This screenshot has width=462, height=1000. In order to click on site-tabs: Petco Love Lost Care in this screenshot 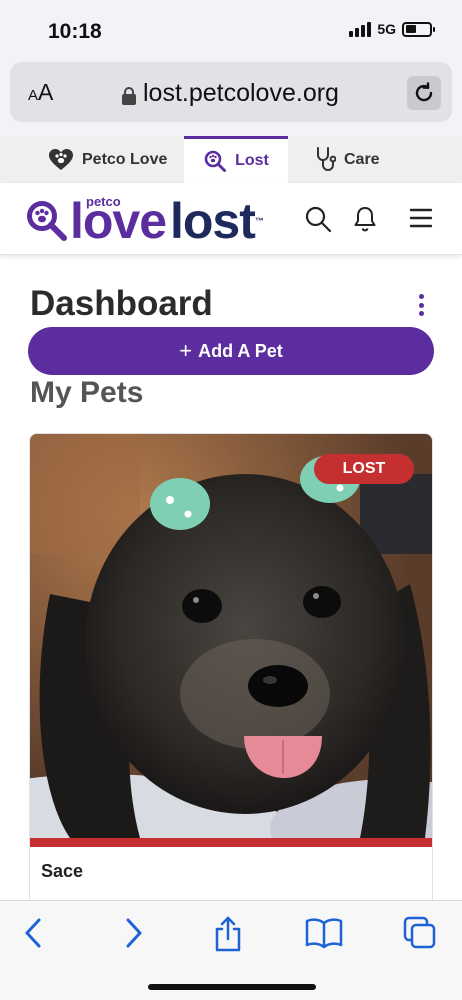, I will do `click(231, 159)`.